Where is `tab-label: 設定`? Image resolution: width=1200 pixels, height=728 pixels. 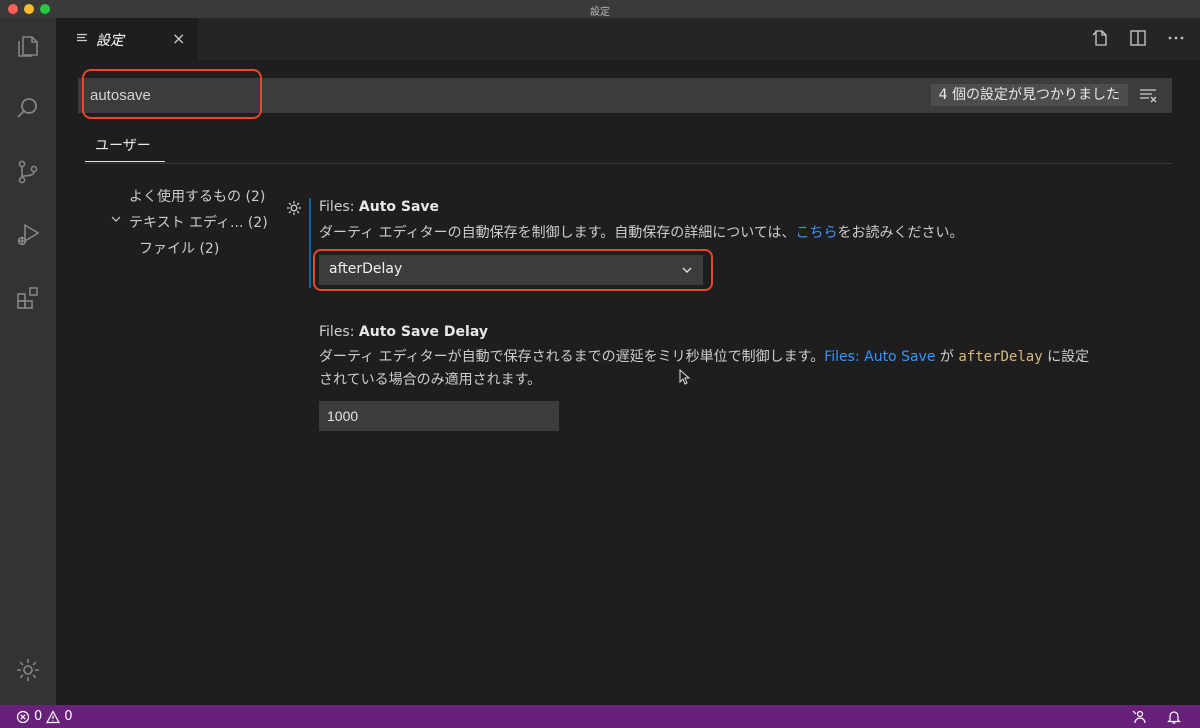 tab-label: 設定 is located at coordinates (110, 41).